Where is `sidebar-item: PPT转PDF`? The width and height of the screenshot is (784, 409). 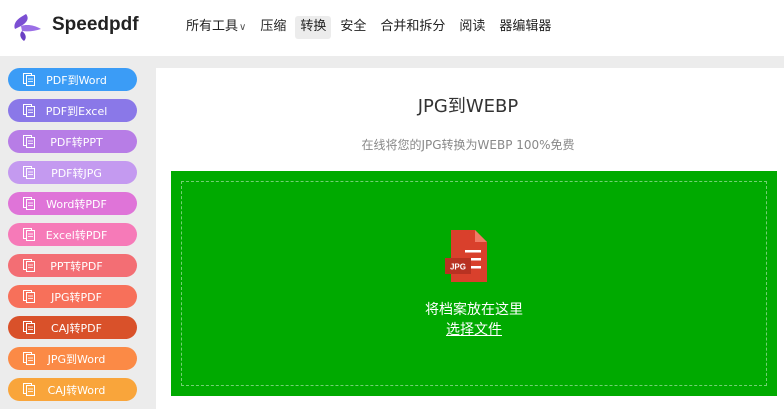 sidebar-item: PPT转PDF is located at coordinates (72, 265).